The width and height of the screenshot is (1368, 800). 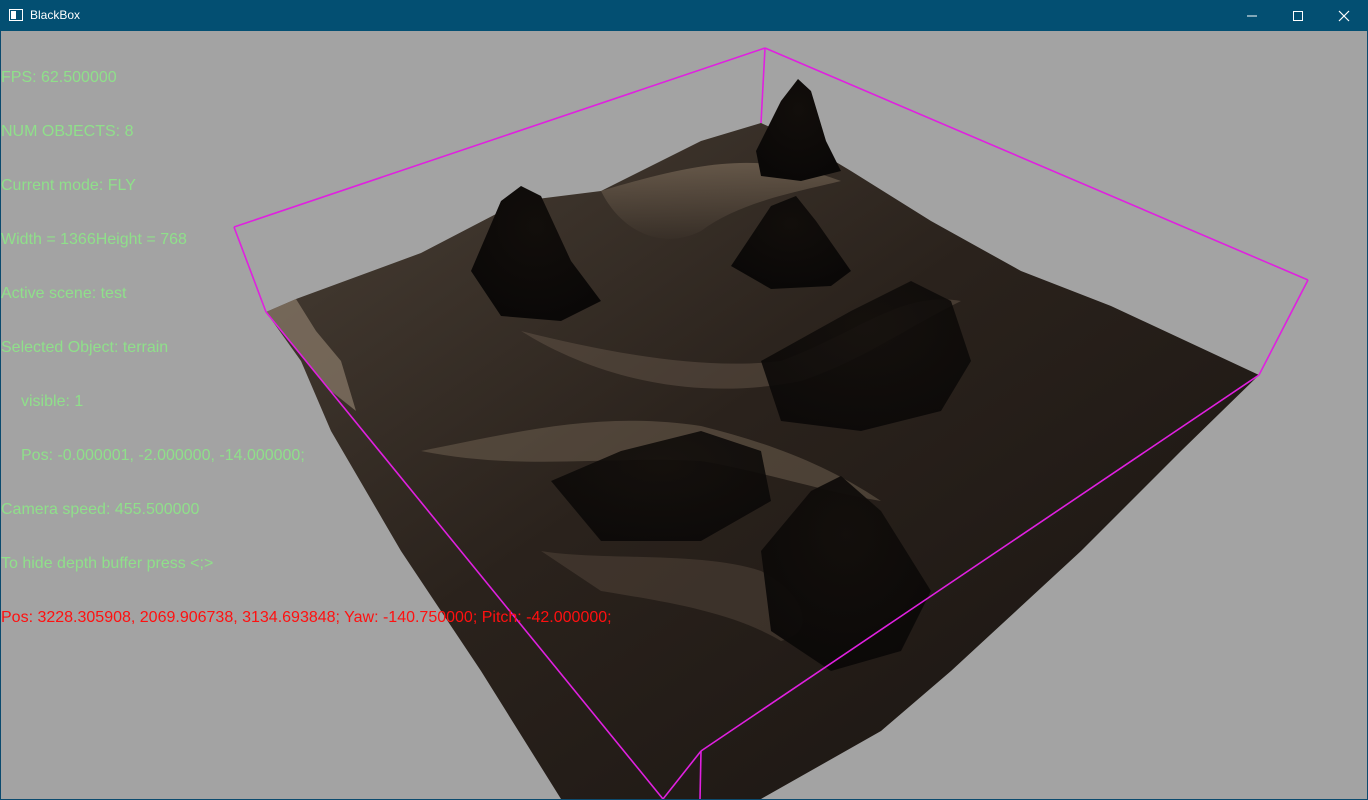 I want to click on close-button, so click(x=1344, y=15).